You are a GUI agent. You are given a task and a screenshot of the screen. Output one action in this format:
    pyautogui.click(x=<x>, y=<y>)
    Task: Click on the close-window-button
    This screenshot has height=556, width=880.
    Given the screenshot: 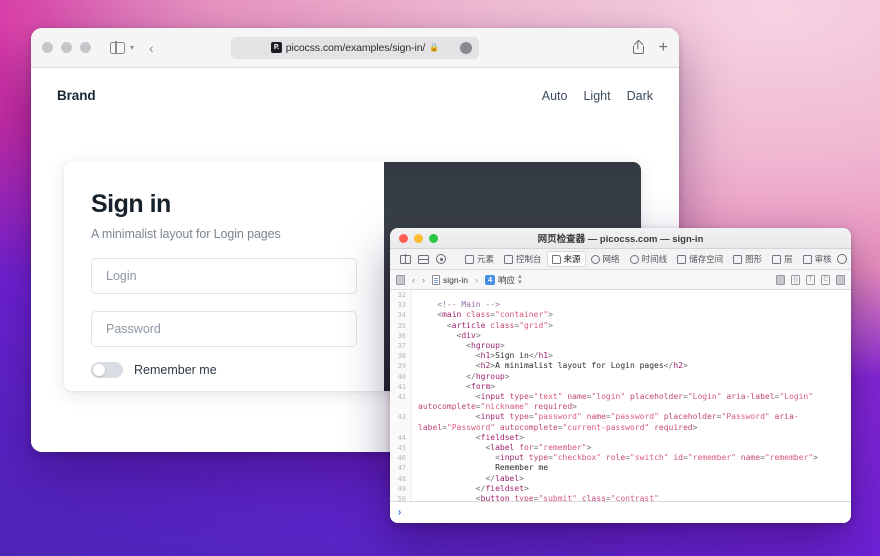 What is the action you would take?
    pyautogui.click(x=47, y=47)
    